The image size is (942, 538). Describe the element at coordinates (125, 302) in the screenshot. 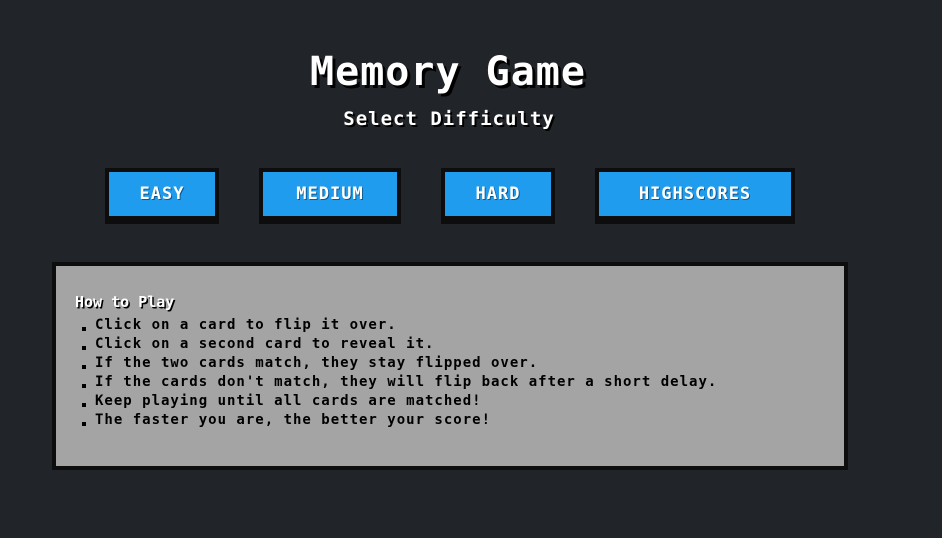

I see `how-to-play-title: How to Play` at that location.